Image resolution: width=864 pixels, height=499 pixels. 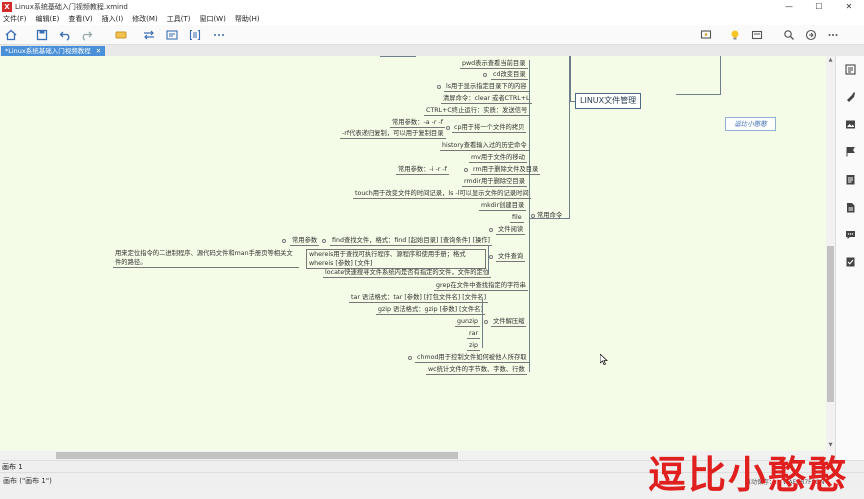 What do you see at coordinates (247, 19) in the screenshot?
I see `menu-help: 帮助(H)` at bounding box center [247, 19].